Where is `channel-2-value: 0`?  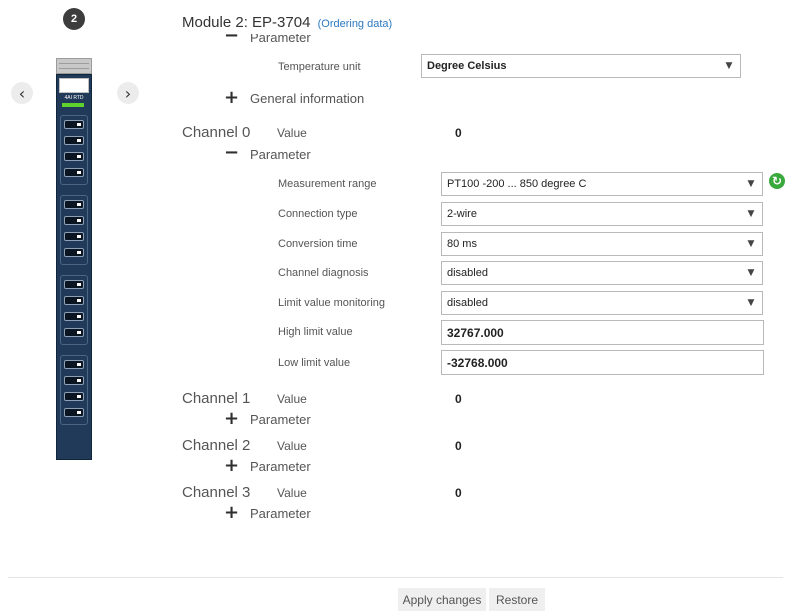 channel-2-value: 0 is located at coordinates (458, 446).